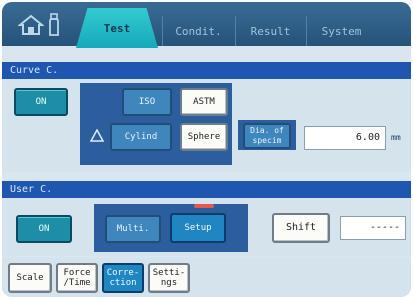  Describe the element at coordinates (97, 136) in the screenshot. I see `warning-triangle-icon` at that location.